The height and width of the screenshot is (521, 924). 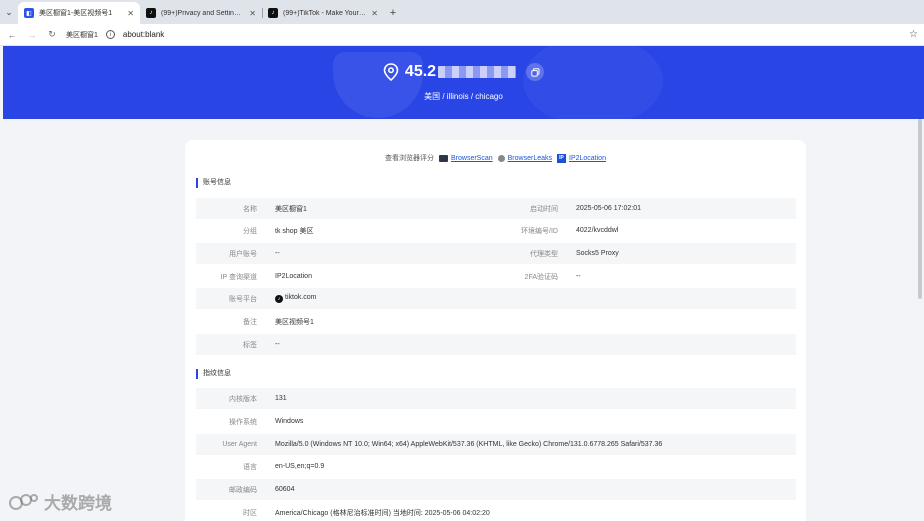 I want to click on address-input: about:blank, so click(x=512, y=34).